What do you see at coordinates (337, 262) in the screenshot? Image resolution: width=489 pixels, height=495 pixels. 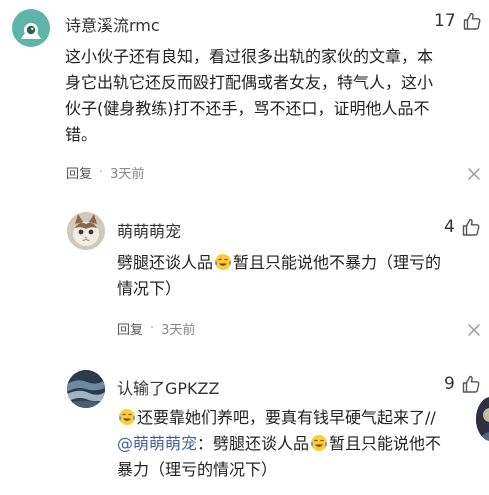 I see `comment-text-segment: 暂且只能说他不暴力（理亏的` at bounding box center [337, 262].